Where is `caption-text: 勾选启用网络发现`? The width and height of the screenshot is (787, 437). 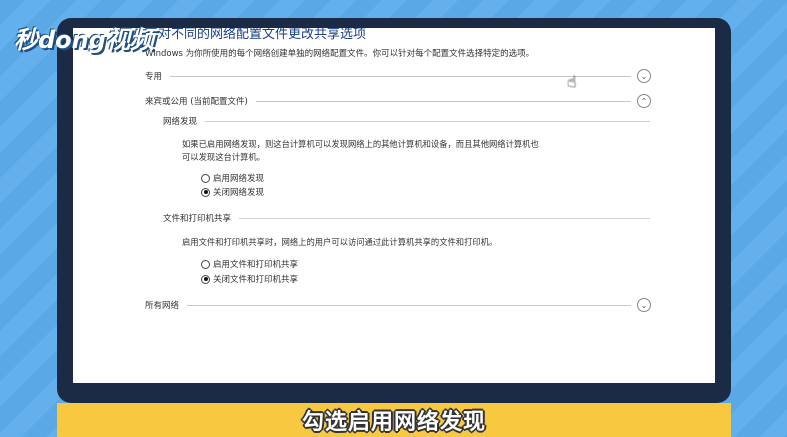 caption-text: 勾选启用网络发现 is located at coordinates (393, 422).